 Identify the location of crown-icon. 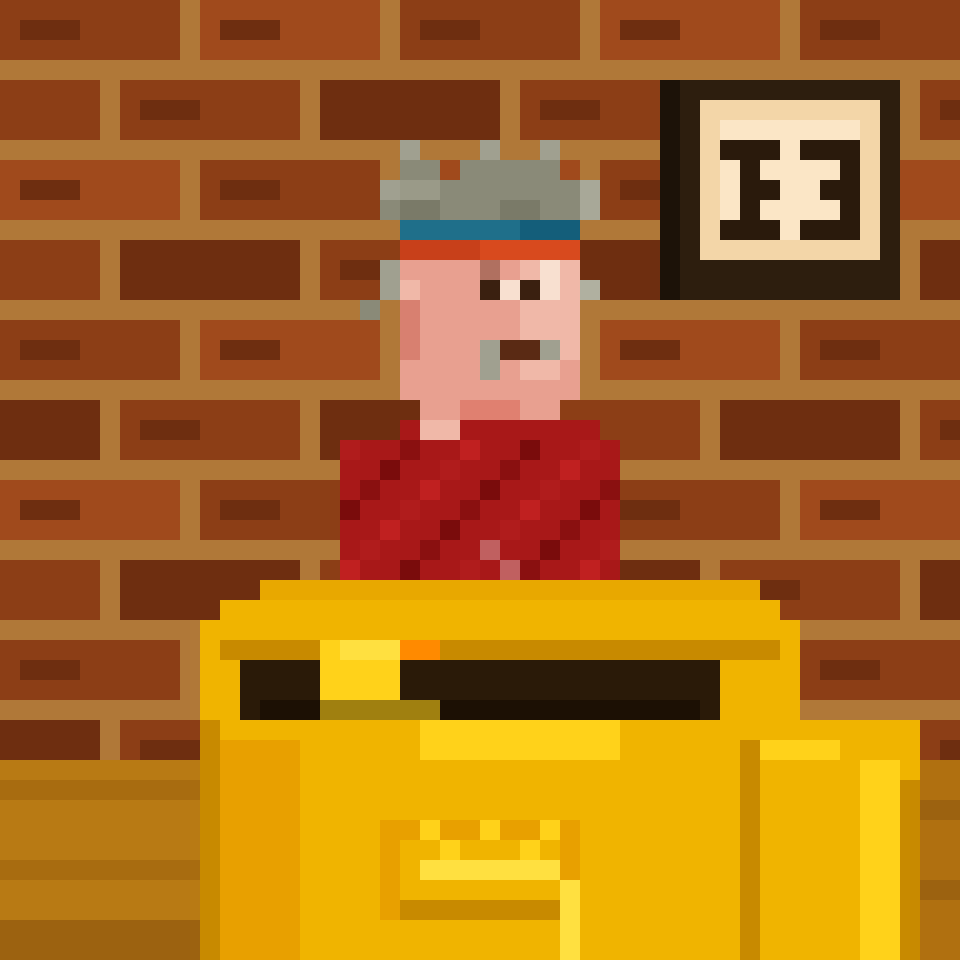
(490, 180).